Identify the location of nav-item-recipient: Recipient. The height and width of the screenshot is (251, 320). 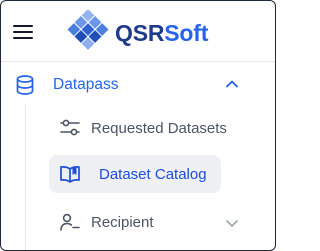
(135, 222).